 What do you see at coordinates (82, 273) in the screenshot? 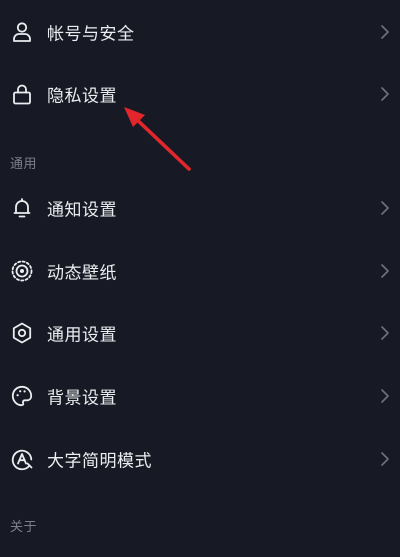
I see `settings-item-label: 动态壁纸` at bounding box center [82, 273].